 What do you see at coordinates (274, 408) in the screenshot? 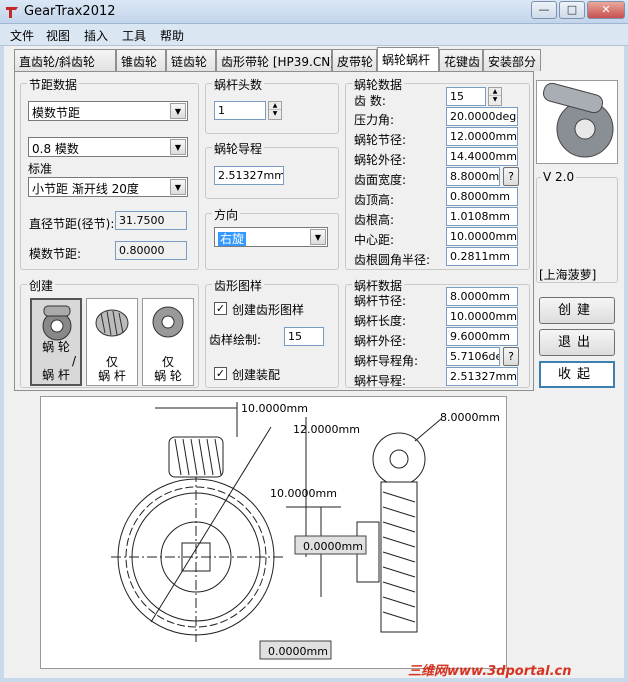
I see `dim-center-distance: 10.0000mm` at bounding box center [274, 408].